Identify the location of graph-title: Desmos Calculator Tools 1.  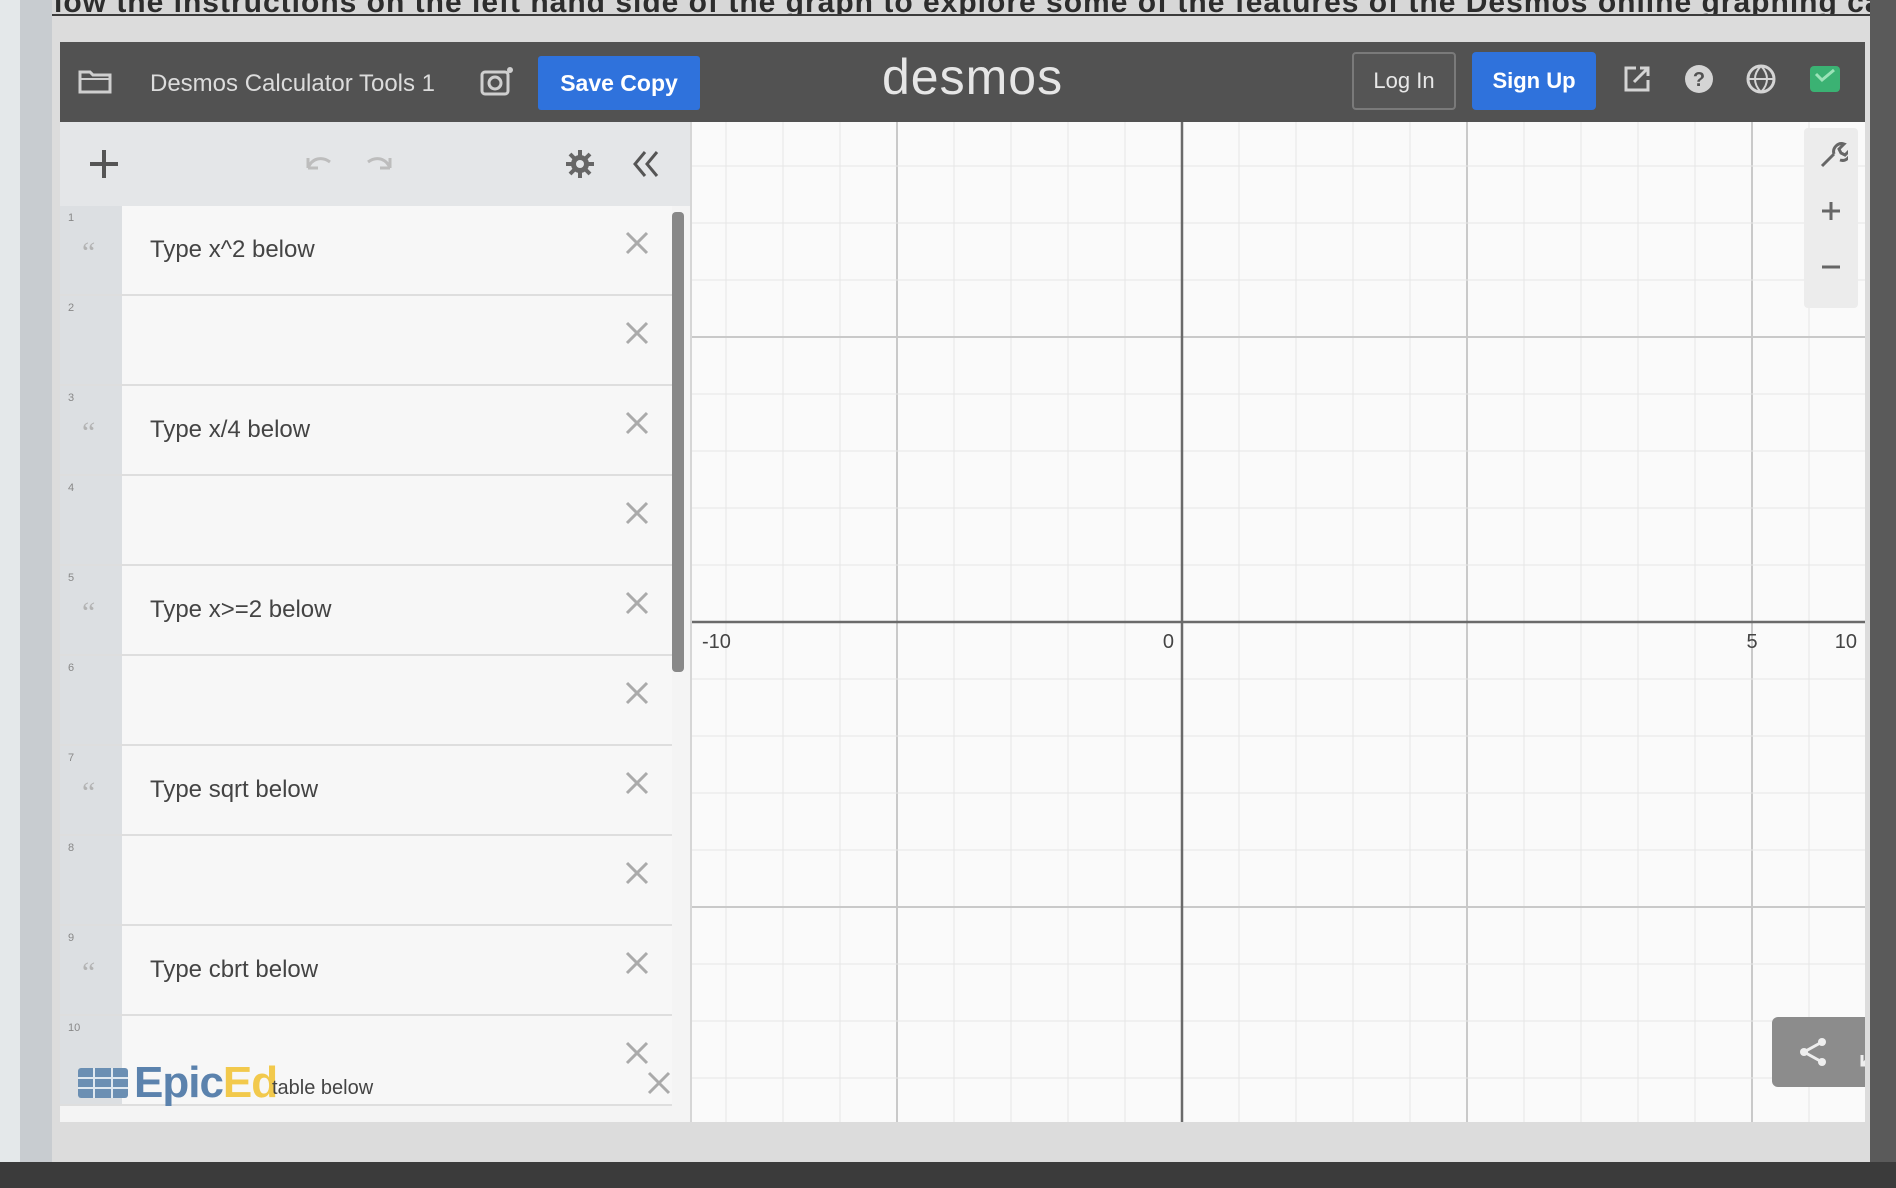
(292, 84).